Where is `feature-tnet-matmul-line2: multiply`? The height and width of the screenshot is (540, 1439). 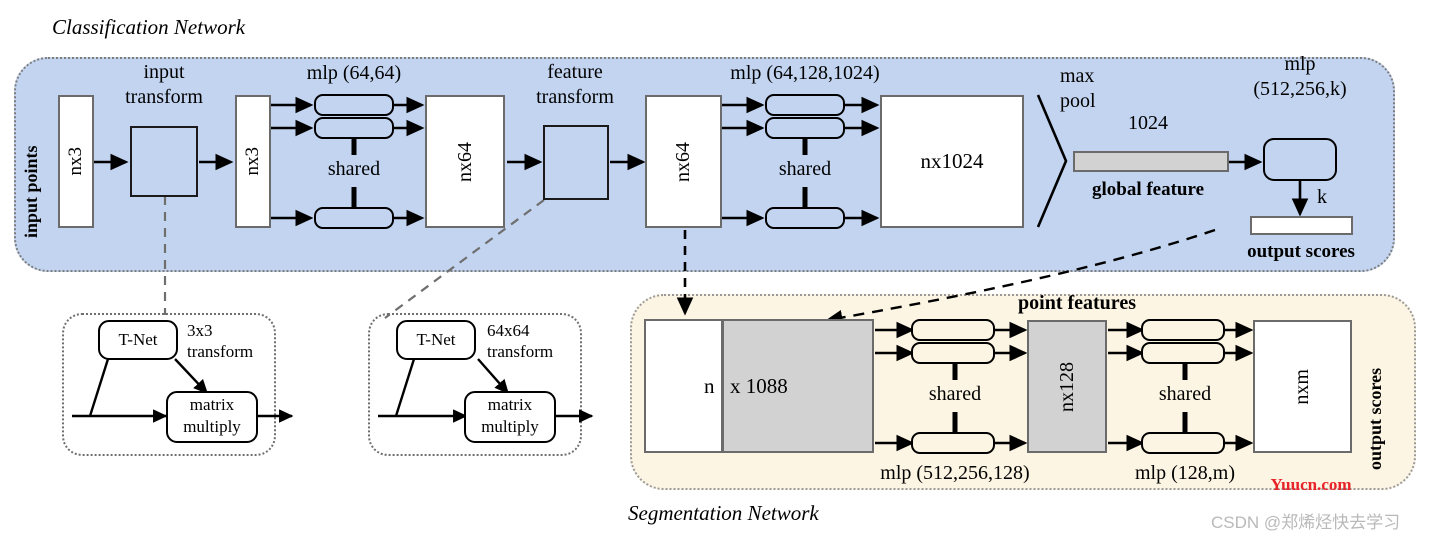 feature-tnet-matmul-line2: multiply is located at coordinates (510, 426).